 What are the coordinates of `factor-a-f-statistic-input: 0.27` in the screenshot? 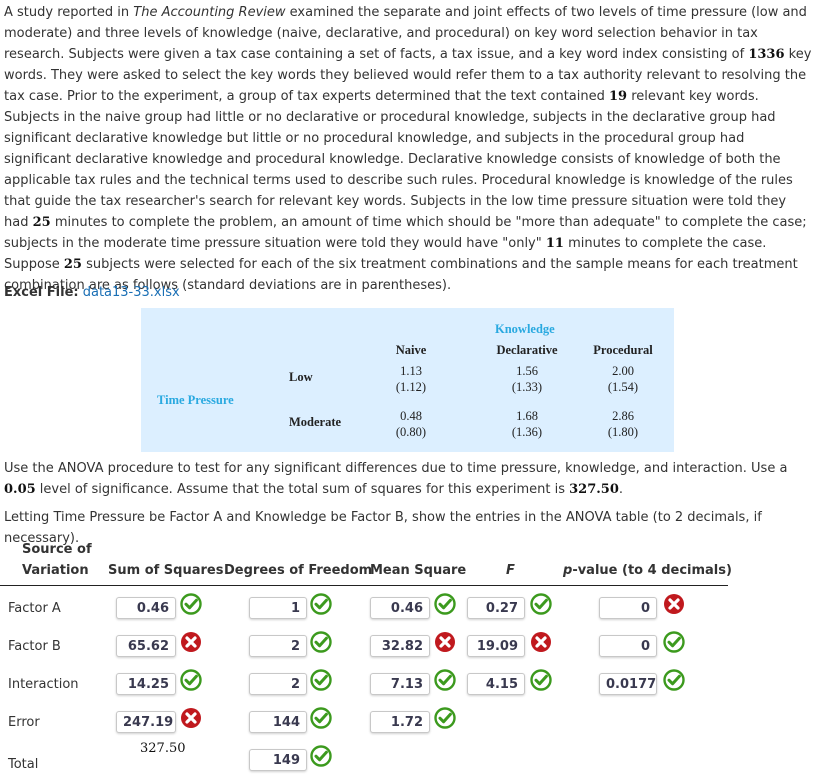 It's located at (496, 608).